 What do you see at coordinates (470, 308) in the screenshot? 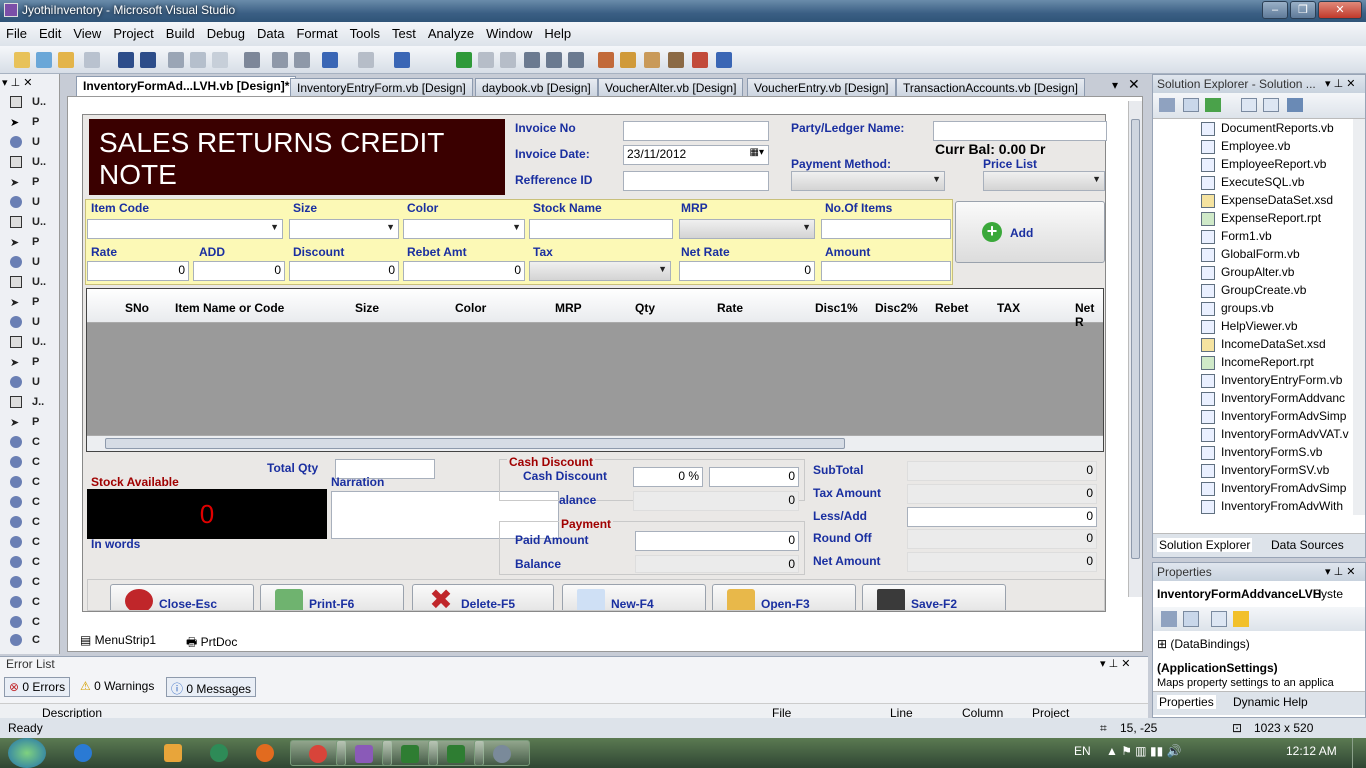
I see `col-color: Color` at bounding box center [470, 308].